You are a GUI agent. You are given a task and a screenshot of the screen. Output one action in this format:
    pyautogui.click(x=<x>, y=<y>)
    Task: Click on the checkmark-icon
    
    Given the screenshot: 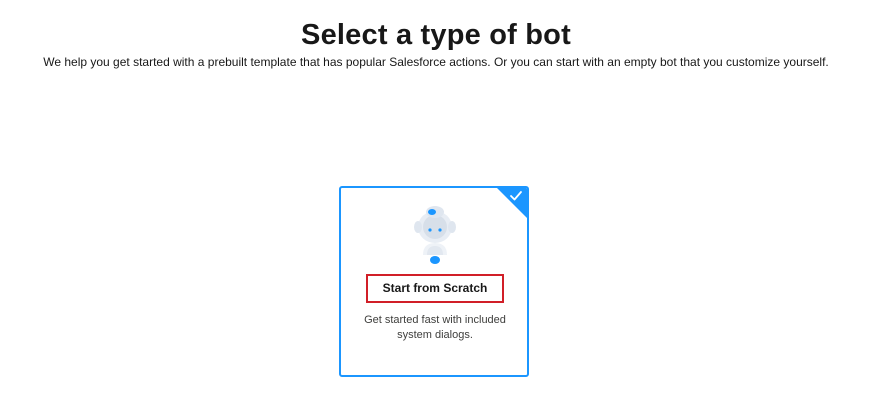 What is the action you would take?
    pyautogui.click(x=516, y=196)
    